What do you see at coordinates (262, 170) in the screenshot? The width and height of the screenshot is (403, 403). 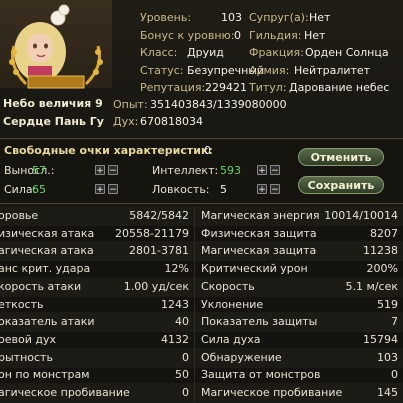 I see `intellect-plus-button: +` at bounding box center [262, 170].